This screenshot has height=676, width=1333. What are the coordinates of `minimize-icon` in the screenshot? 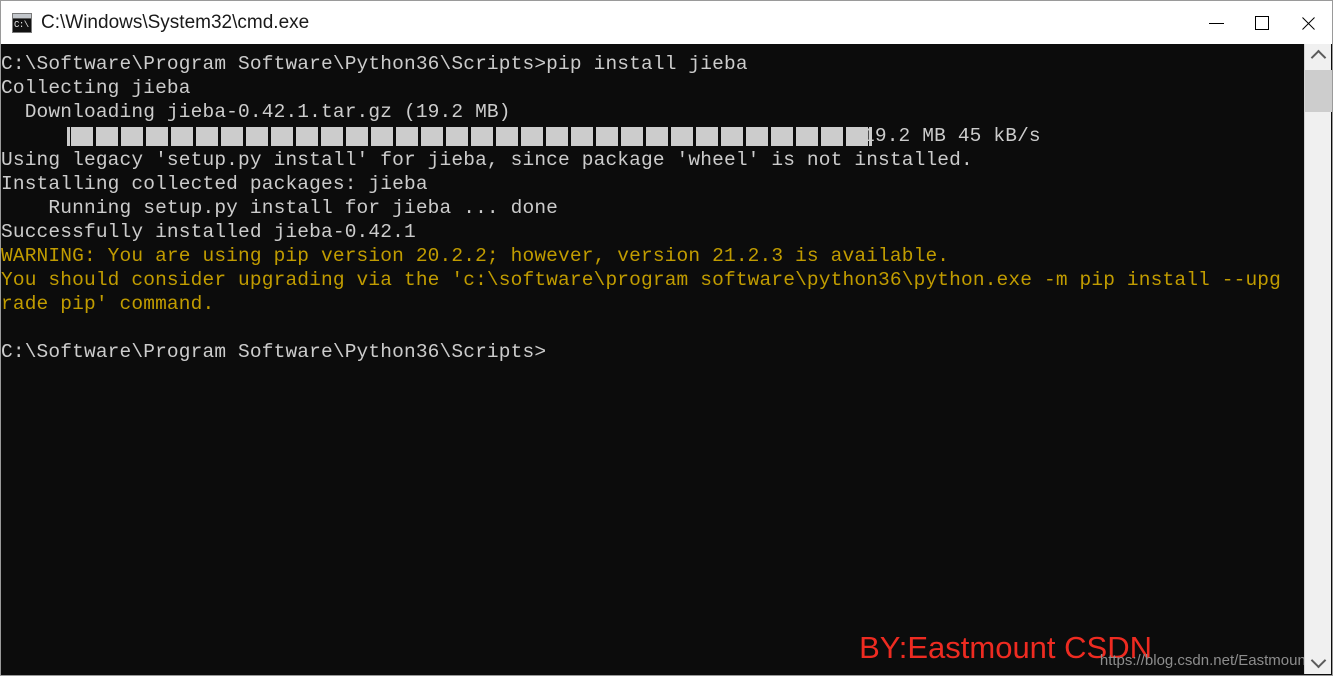 It's located at (1216, 23).